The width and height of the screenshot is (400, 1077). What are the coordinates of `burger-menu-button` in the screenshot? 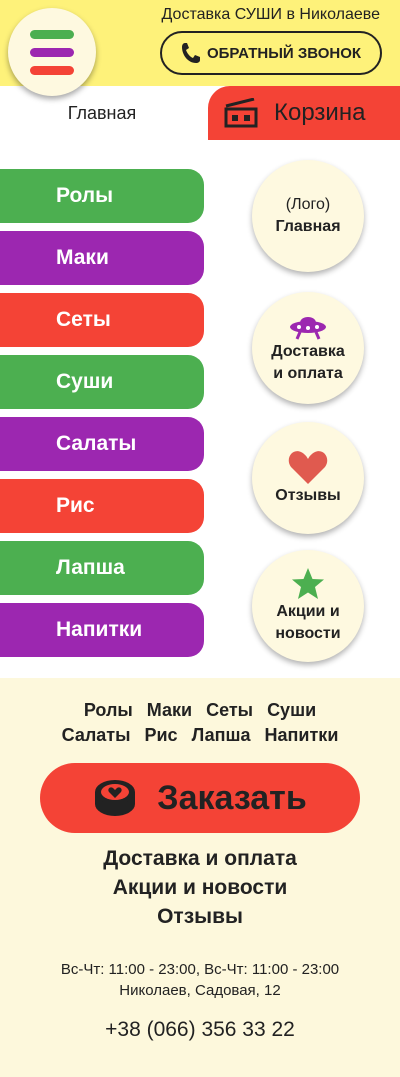 It's located at (52, 52).